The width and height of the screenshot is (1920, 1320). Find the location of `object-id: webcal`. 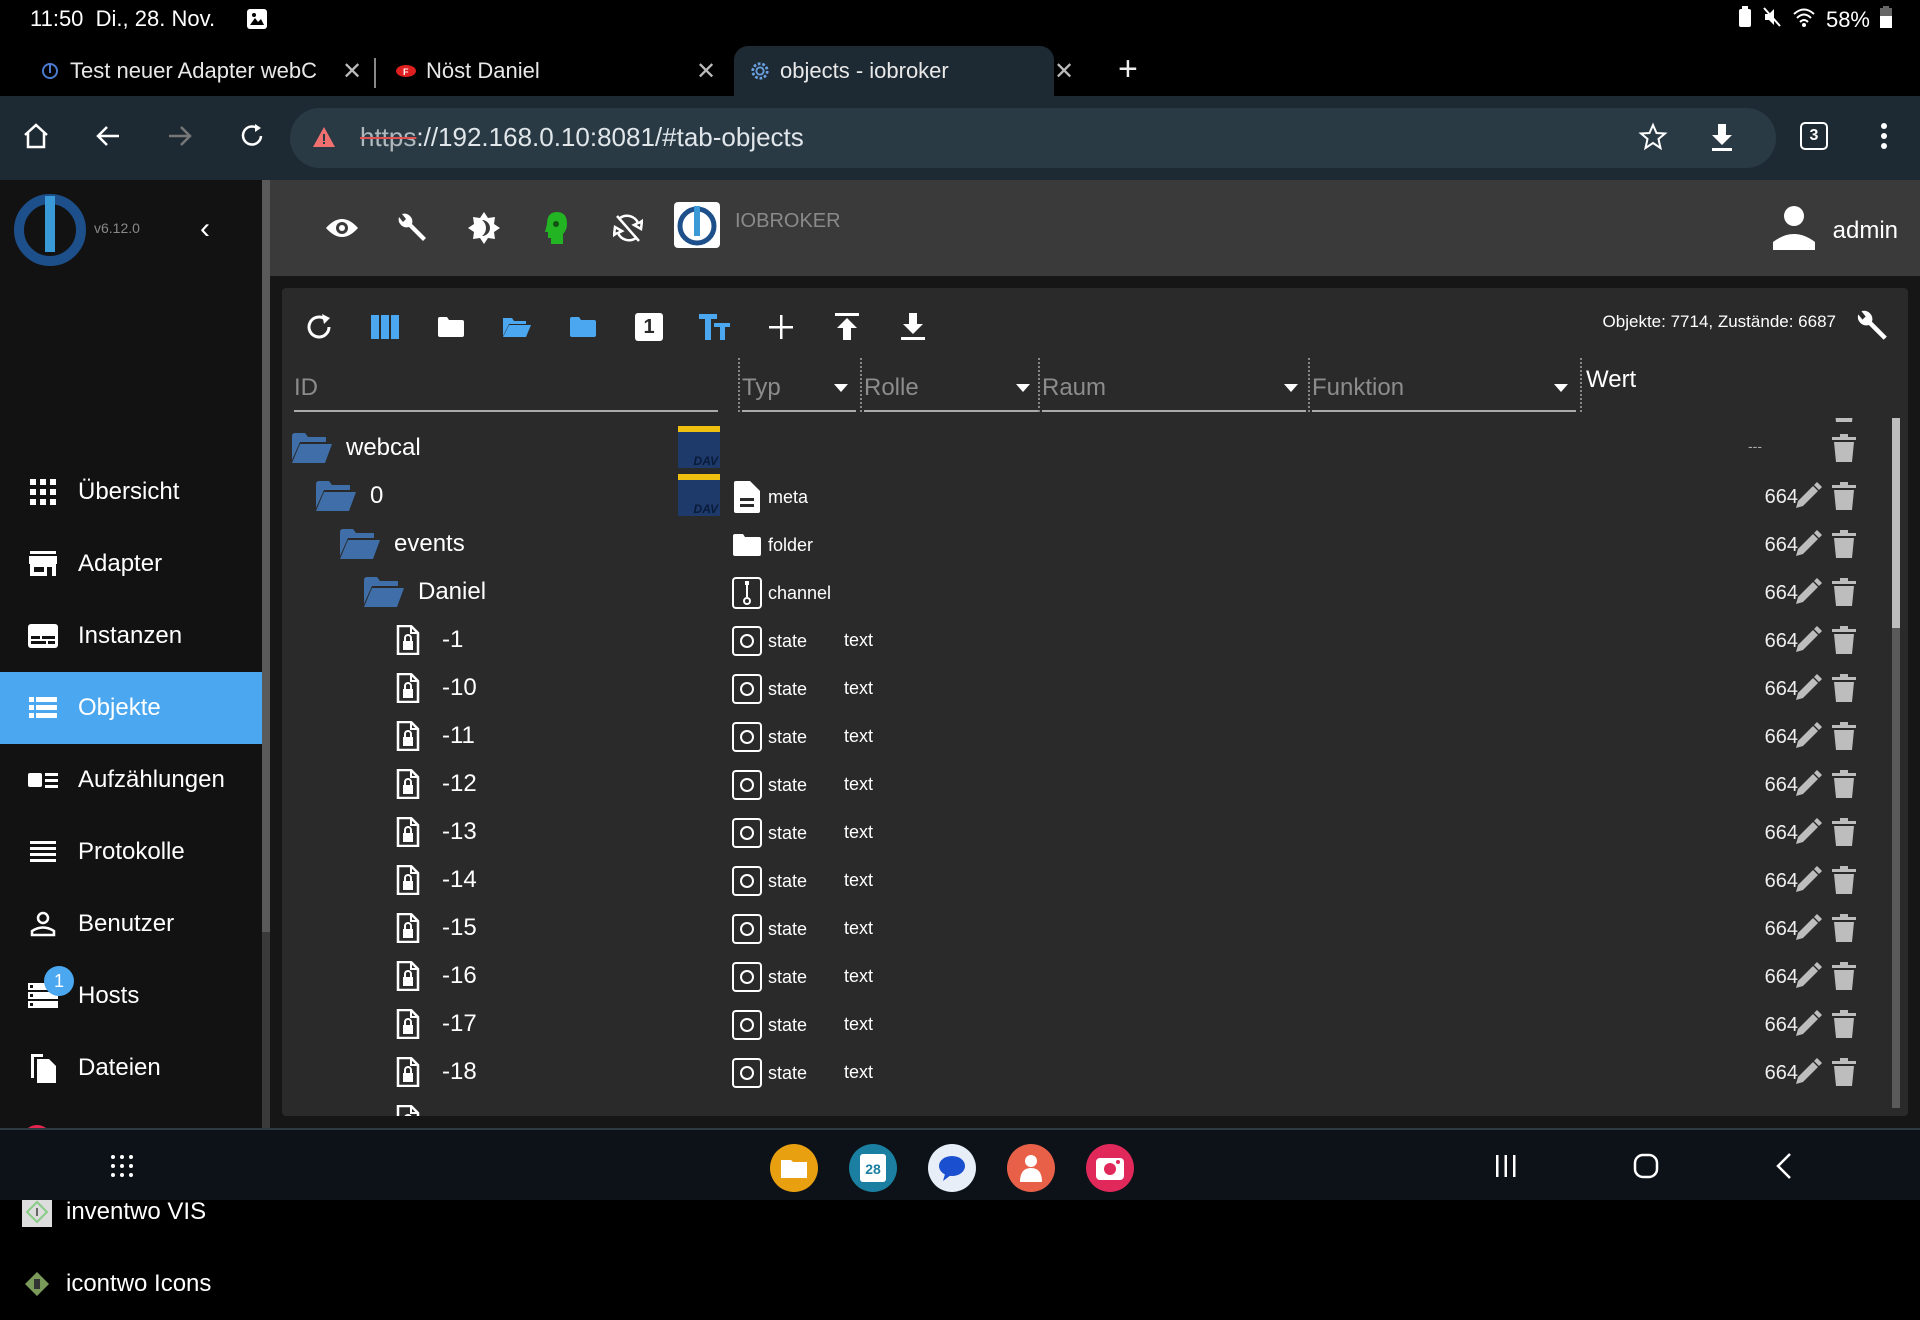

object-id: webcal is located at coordinates (383, 448).